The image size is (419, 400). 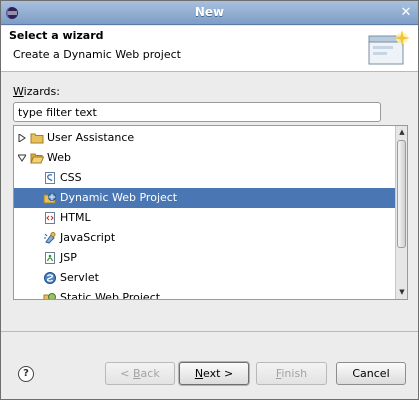 I want to click on separator, so click(x=209, y=331).